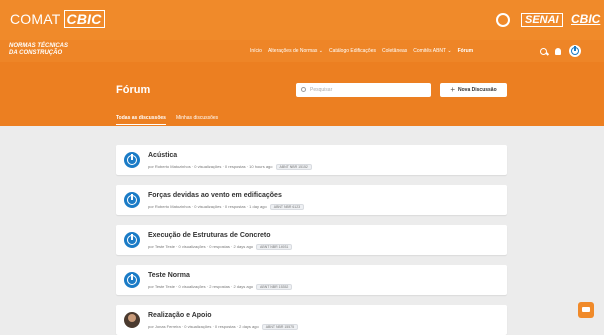 The image size is (604, 335). Describe the element at coordinates (180, 315) in the screenshot. I see `discussion-title: Realização e Apoio` at that location.